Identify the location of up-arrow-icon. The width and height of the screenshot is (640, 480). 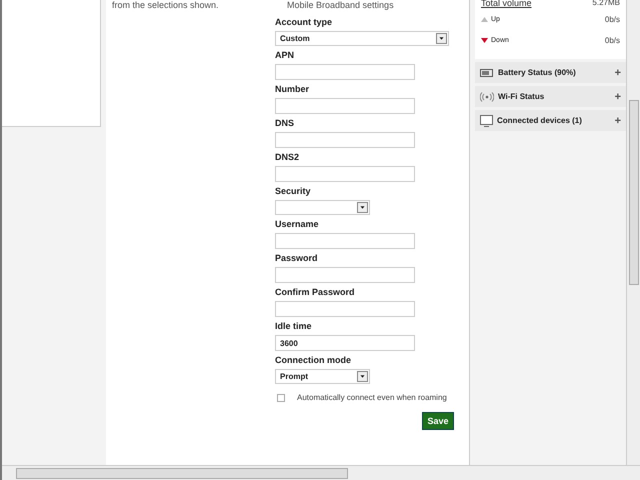
(484, 19).